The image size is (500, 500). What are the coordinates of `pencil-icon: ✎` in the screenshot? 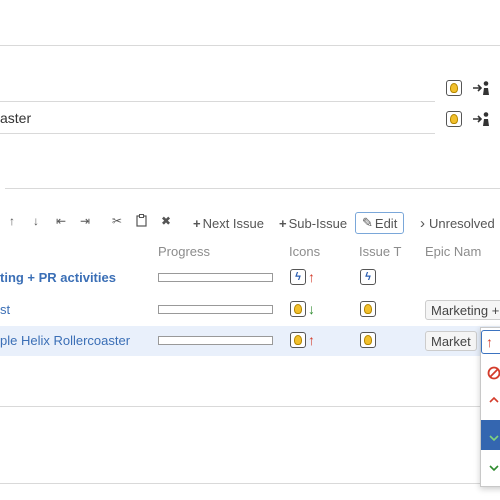 It's located at (367, 222).